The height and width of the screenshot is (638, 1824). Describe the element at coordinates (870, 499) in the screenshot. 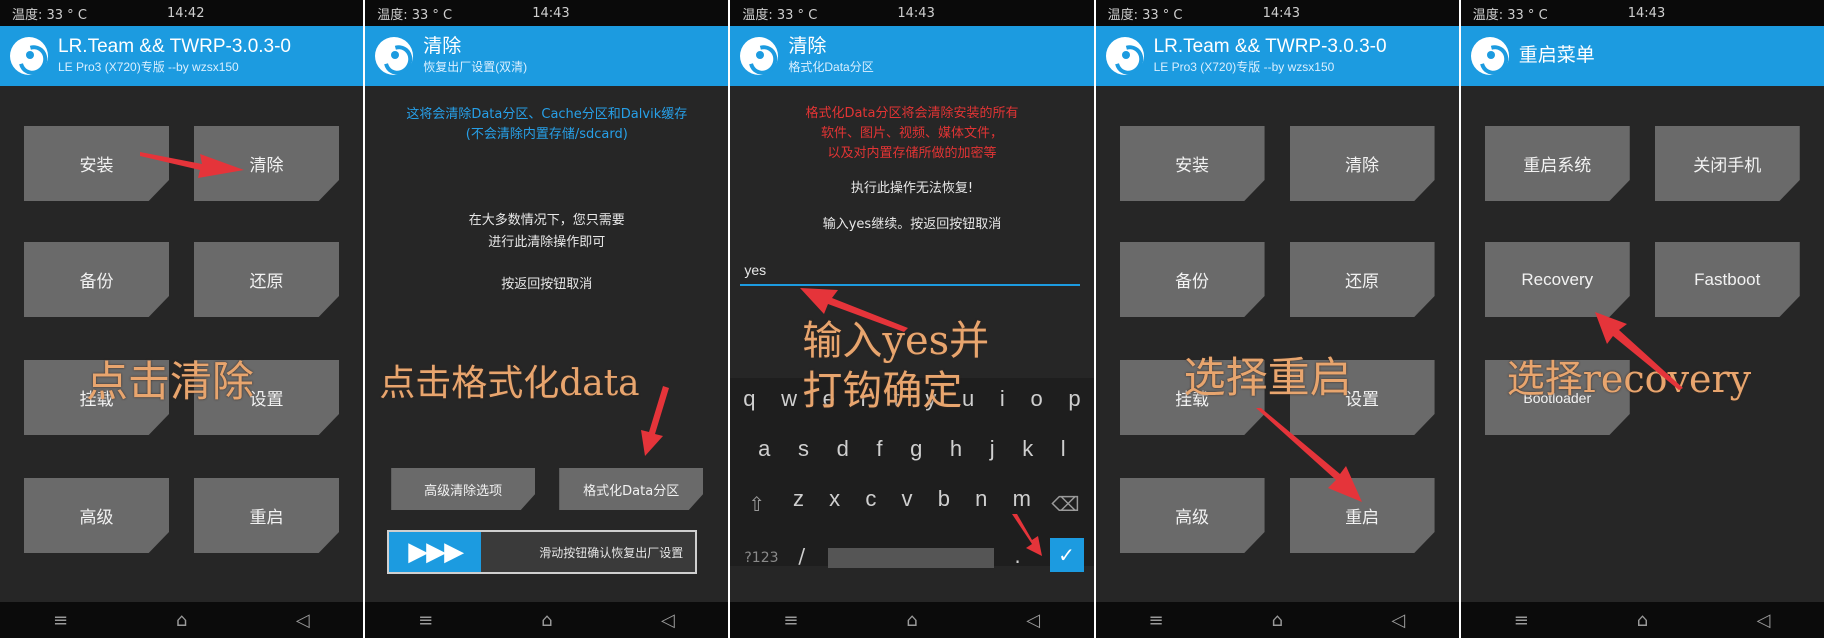

I see `key-c: c` at that location.